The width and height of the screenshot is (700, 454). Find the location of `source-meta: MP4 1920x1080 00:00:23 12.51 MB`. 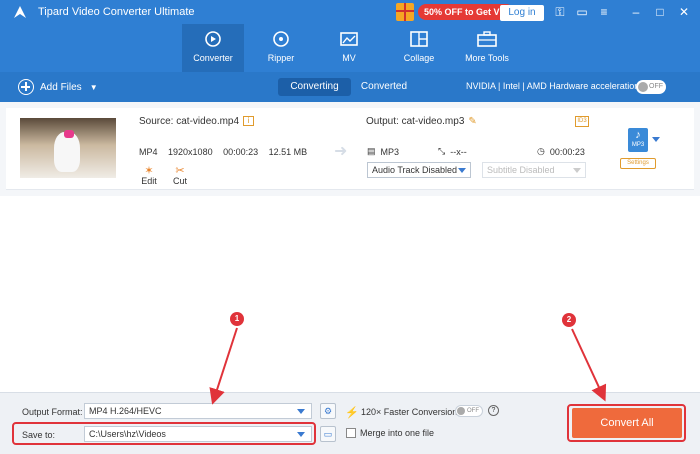

source-meta: MP4 1920x1080 00:00:23 12.51 MB is located at coordinates (227, 152).